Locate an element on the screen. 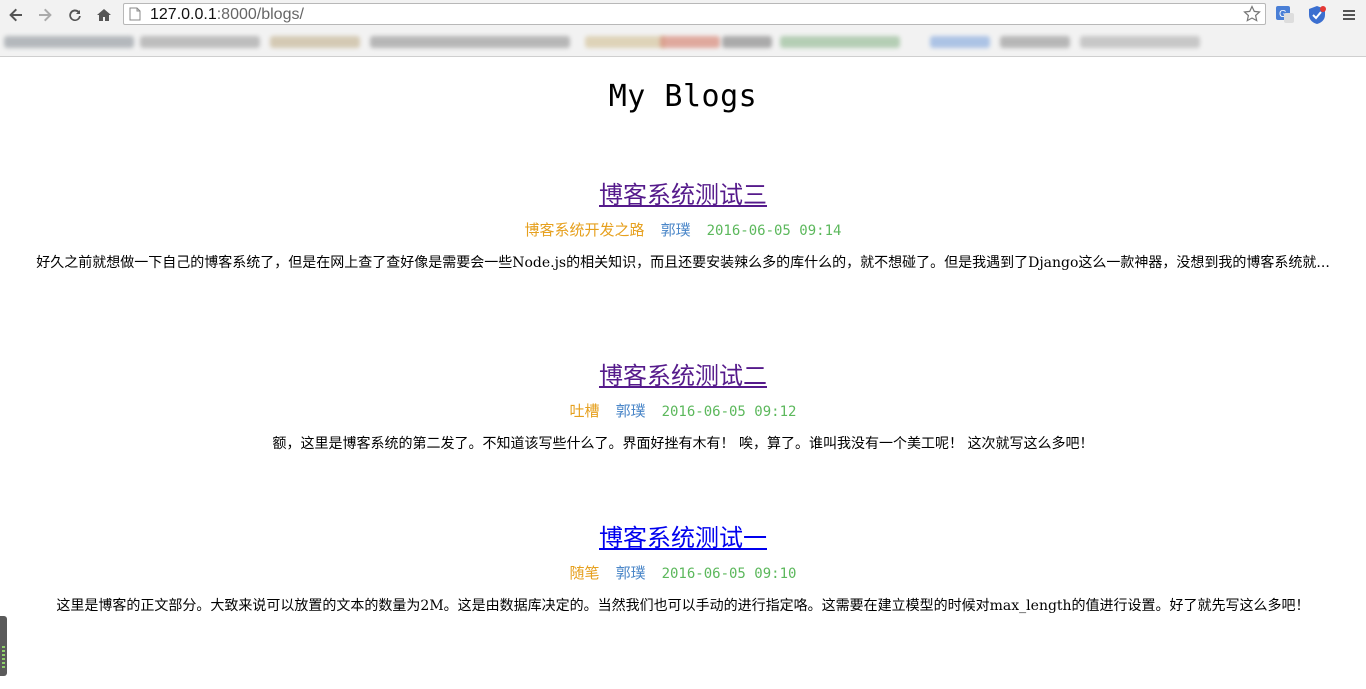 Image resolution: width=1366 pixels, height=689 pixels. bookmarks-bar is located at coordinates (683, 43).